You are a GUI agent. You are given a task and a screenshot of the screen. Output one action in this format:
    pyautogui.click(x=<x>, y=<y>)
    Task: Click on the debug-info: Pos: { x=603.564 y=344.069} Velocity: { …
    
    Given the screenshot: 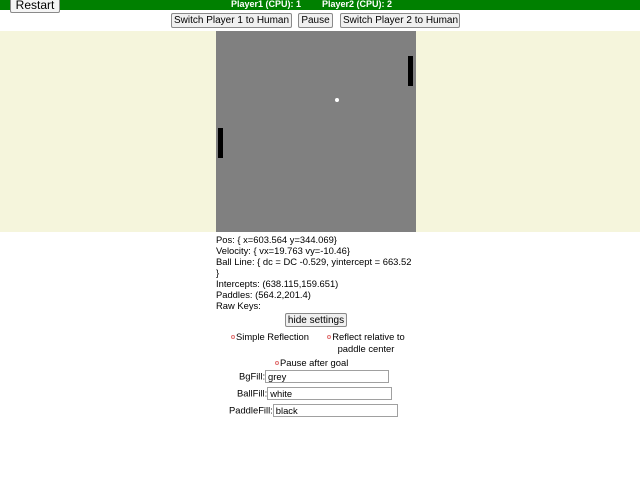 What is the action you would take?
    pyautogui.click(x=316, y=272)
    